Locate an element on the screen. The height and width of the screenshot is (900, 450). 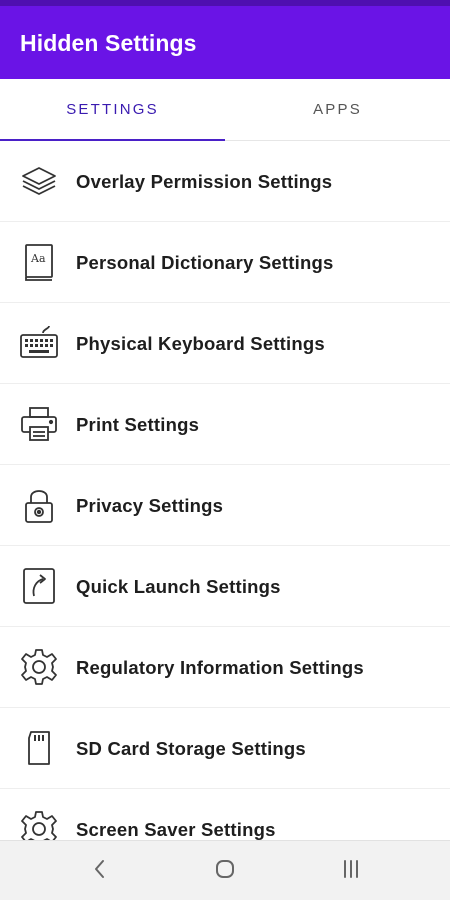
app-bar: Hidden Settings is located at coordinates (225, 42).